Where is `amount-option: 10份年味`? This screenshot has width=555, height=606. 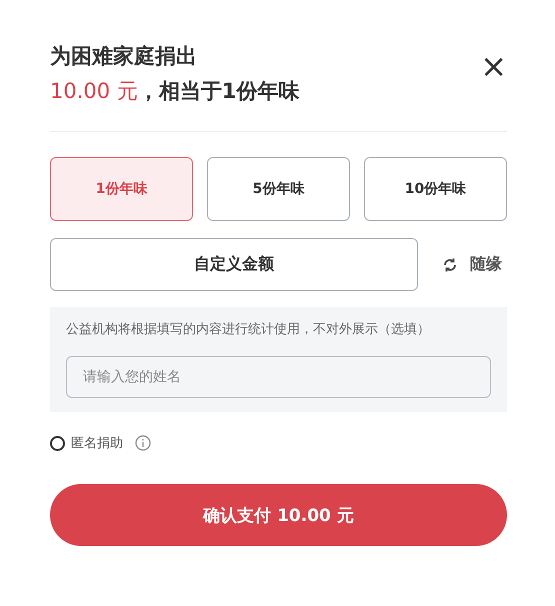
amount-option: 10份年味 is located at coordinates (435, 189).